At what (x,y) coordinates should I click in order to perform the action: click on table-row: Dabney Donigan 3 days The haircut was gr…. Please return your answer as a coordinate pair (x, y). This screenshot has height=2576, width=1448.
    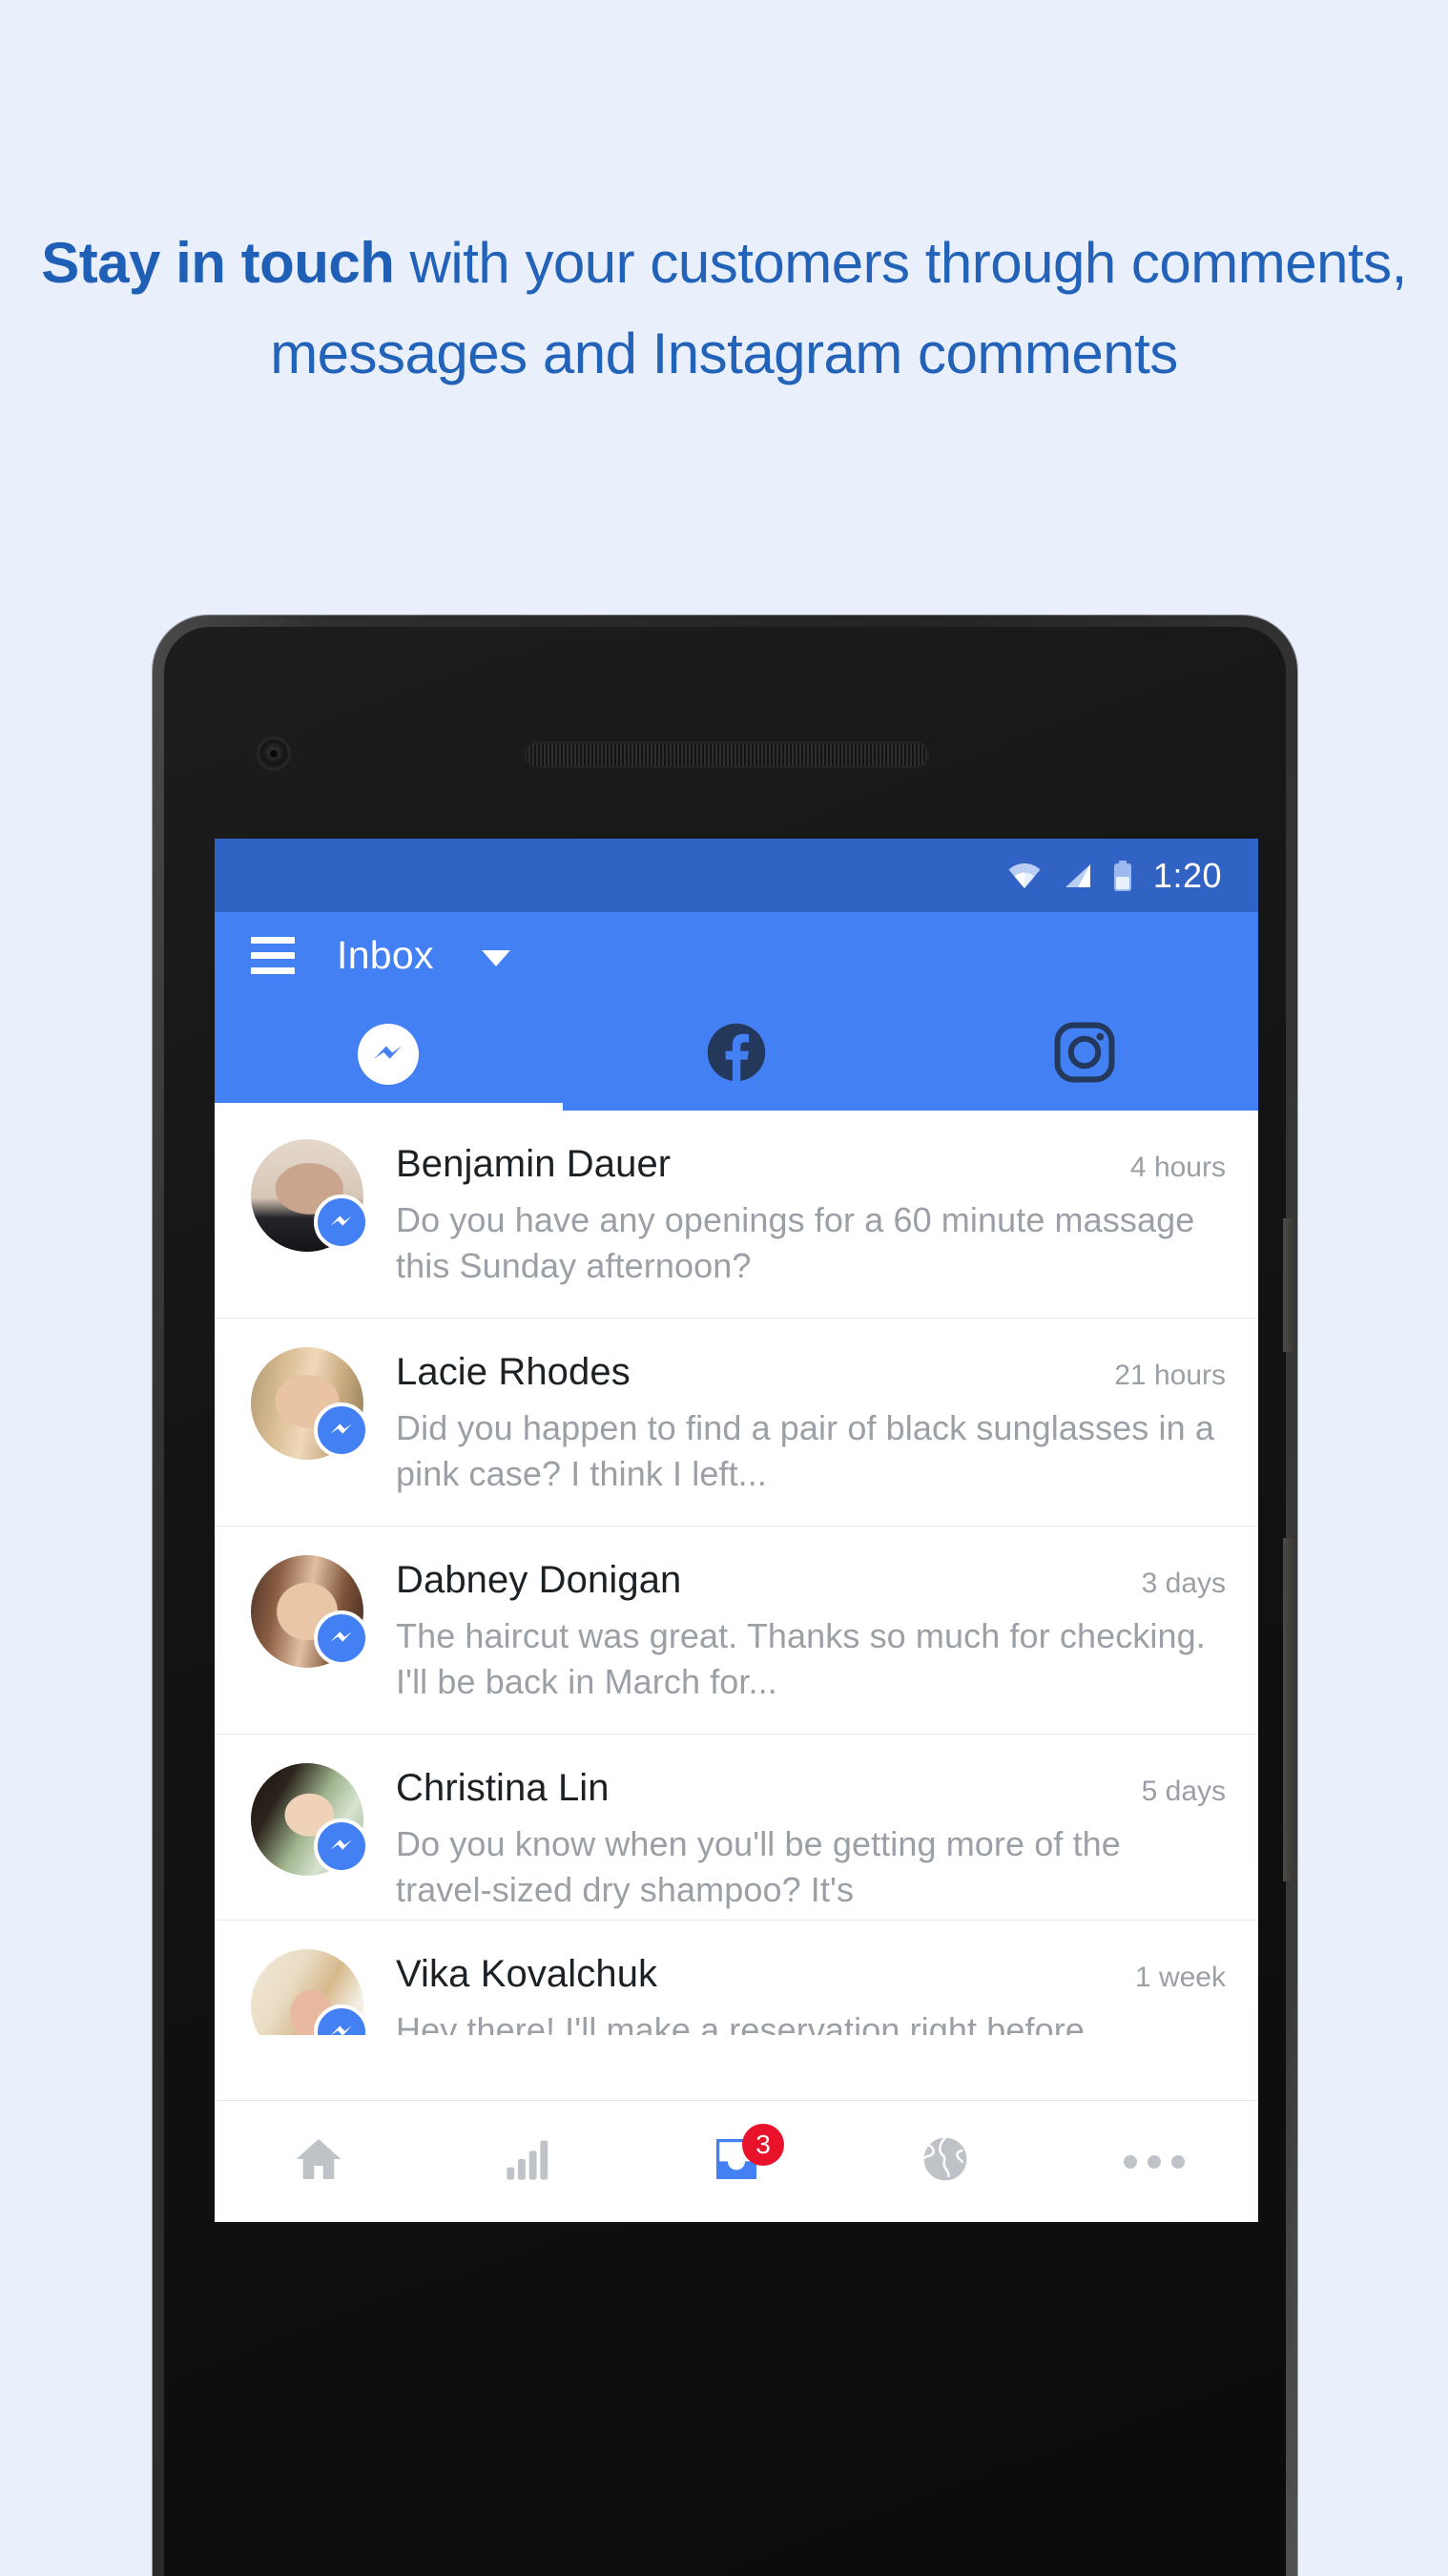
    Looking at the image, I should click on (736, 1631).